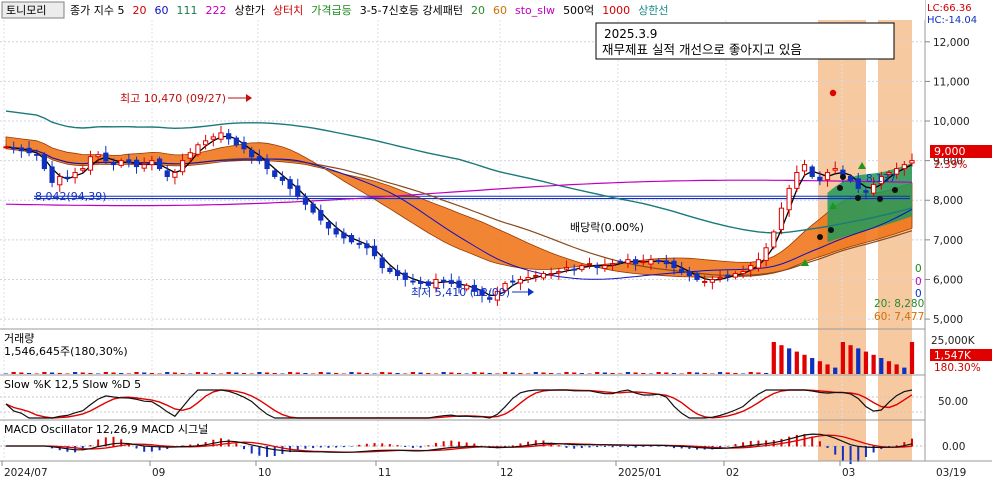 This screenshot has height=487, width=992. What do you see at coordinates (833, 93) in the screenshot?
I see `high-dot` at bounding box center [833, 93].